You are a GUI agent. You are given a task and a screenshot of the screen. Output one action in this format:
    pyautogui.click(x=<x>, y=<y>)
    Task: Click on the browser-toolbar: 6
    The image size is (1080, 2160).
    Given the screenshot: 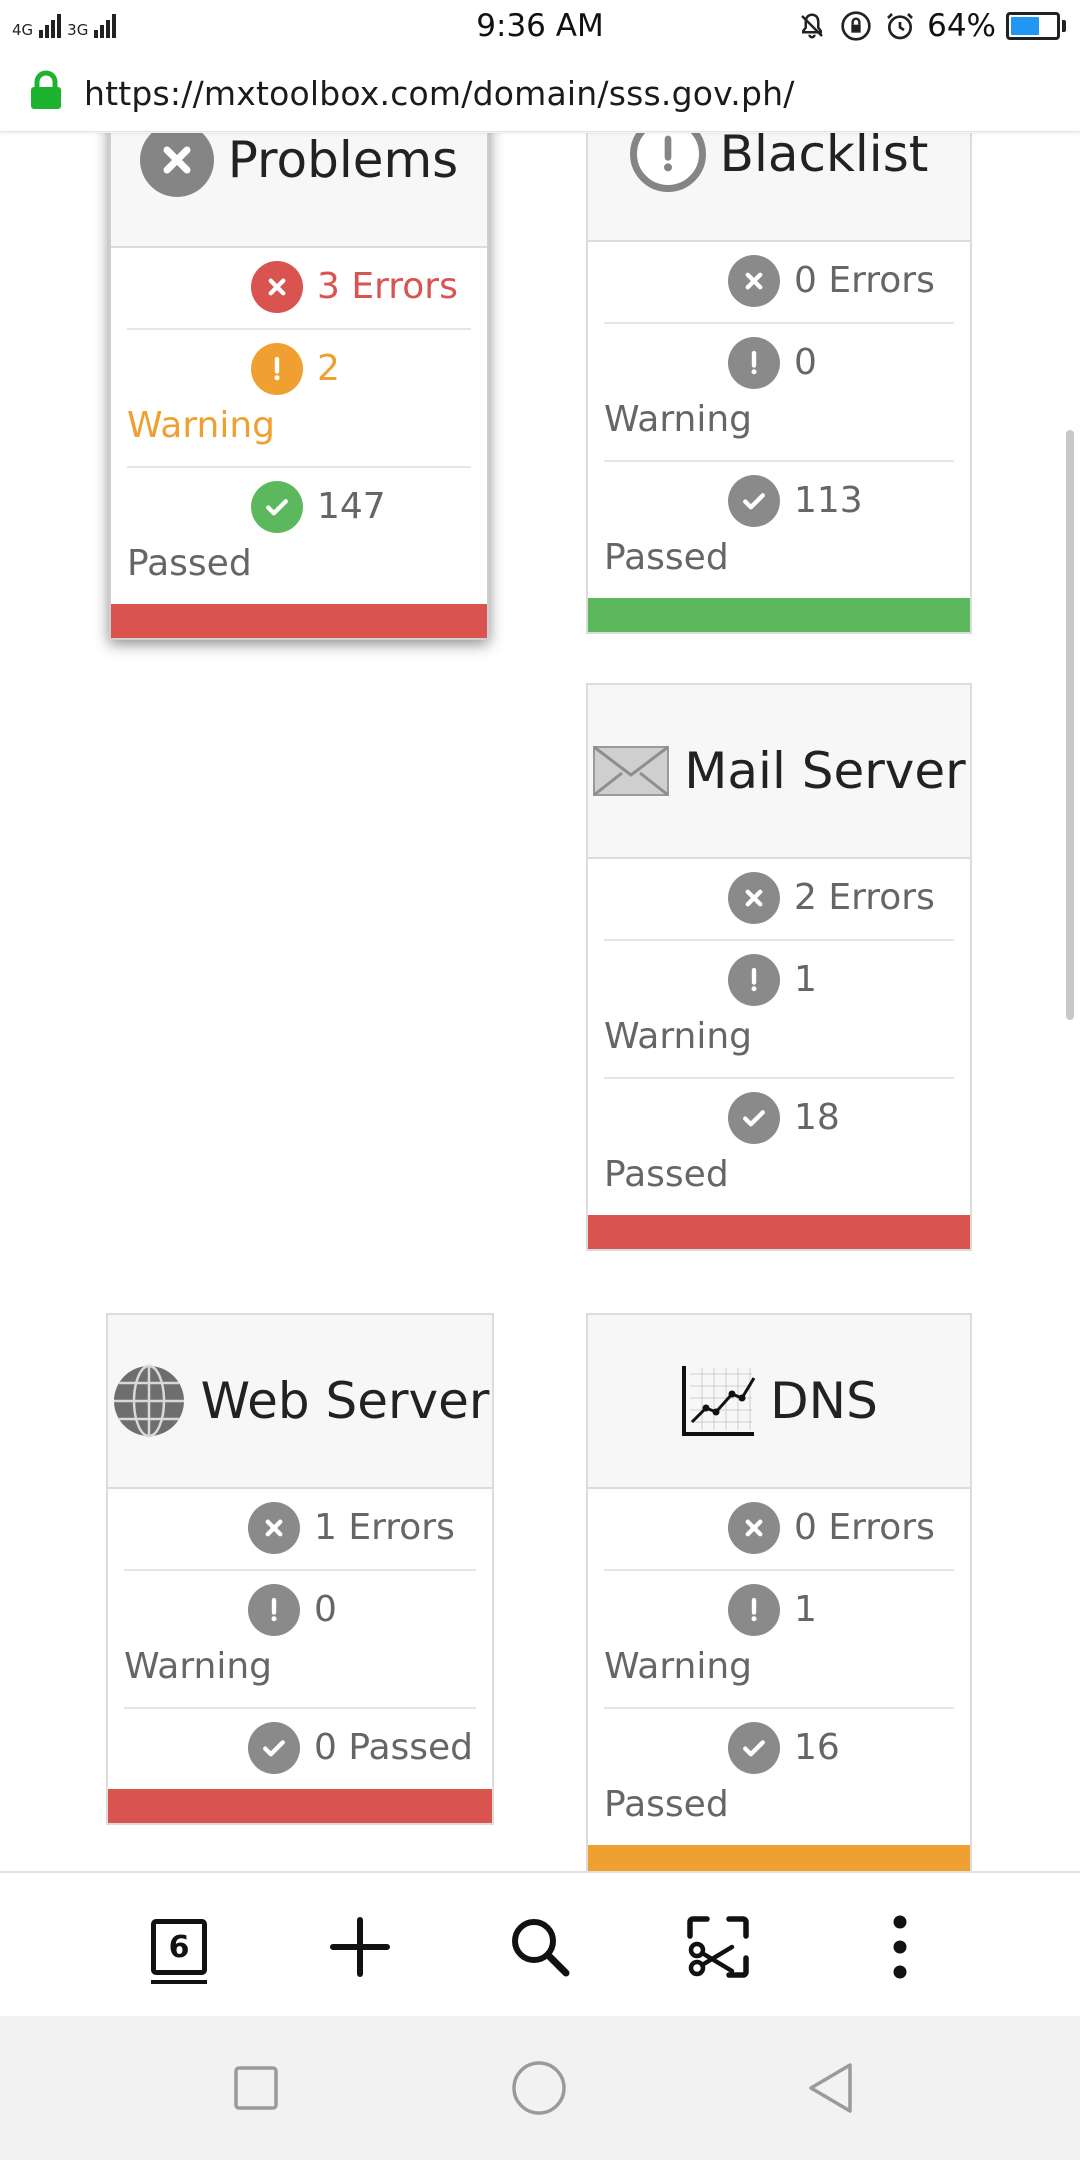 What is the action you would take?
    pyautogui.click(x=540, y=1943)
    